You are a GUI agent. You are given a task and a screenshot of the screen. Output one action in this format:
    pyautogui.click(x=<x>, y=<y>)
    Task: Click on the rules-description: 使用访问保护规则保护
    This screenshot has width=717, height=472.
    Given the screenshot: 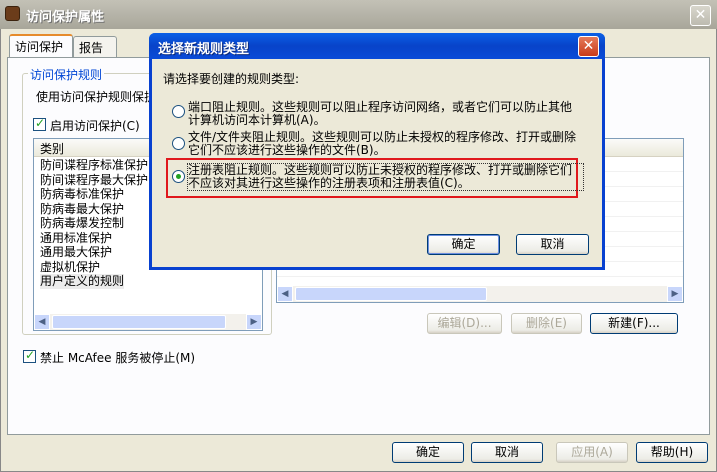 What is the action you would take?
    pyautogui.click(x=96, y=97)
    